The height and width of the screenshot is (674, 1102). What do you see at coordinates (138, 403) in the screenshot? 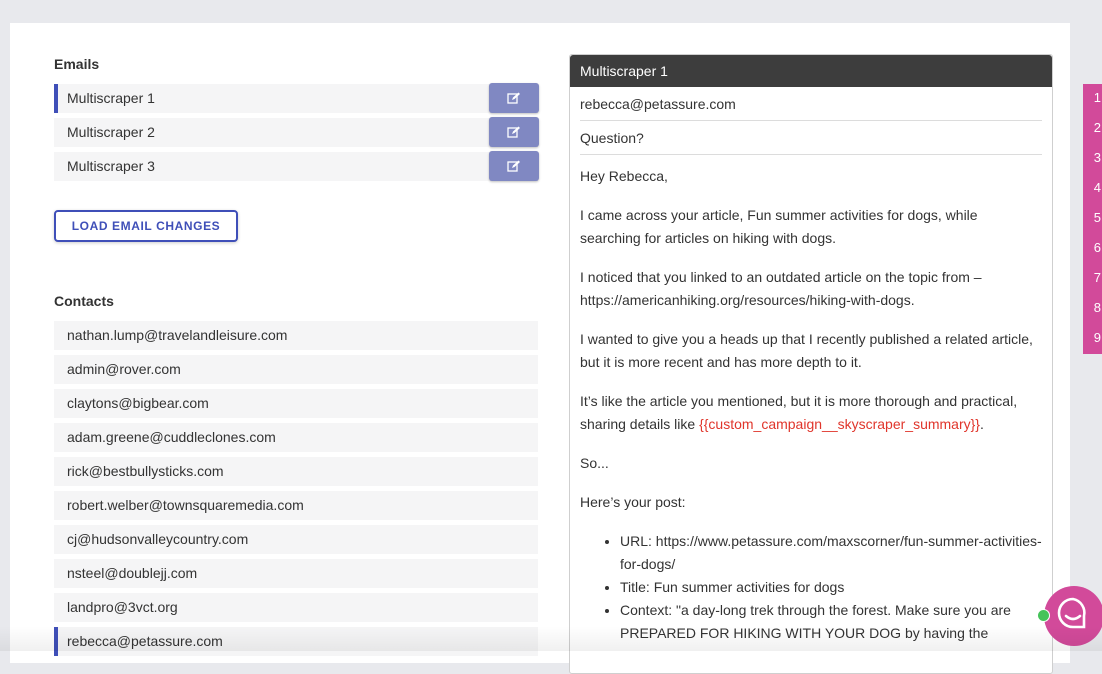
I see `contact-email: claytons@bigbear.com` at bounding box center [138, 403].